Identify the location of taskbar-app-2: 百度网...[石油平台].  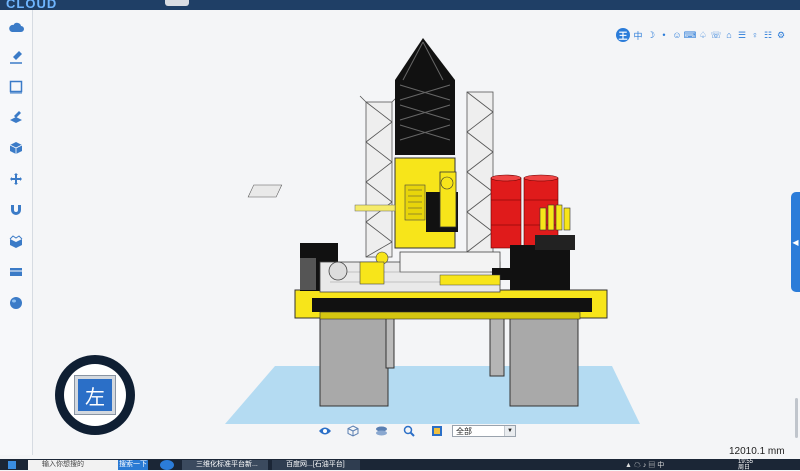
(316, 465).